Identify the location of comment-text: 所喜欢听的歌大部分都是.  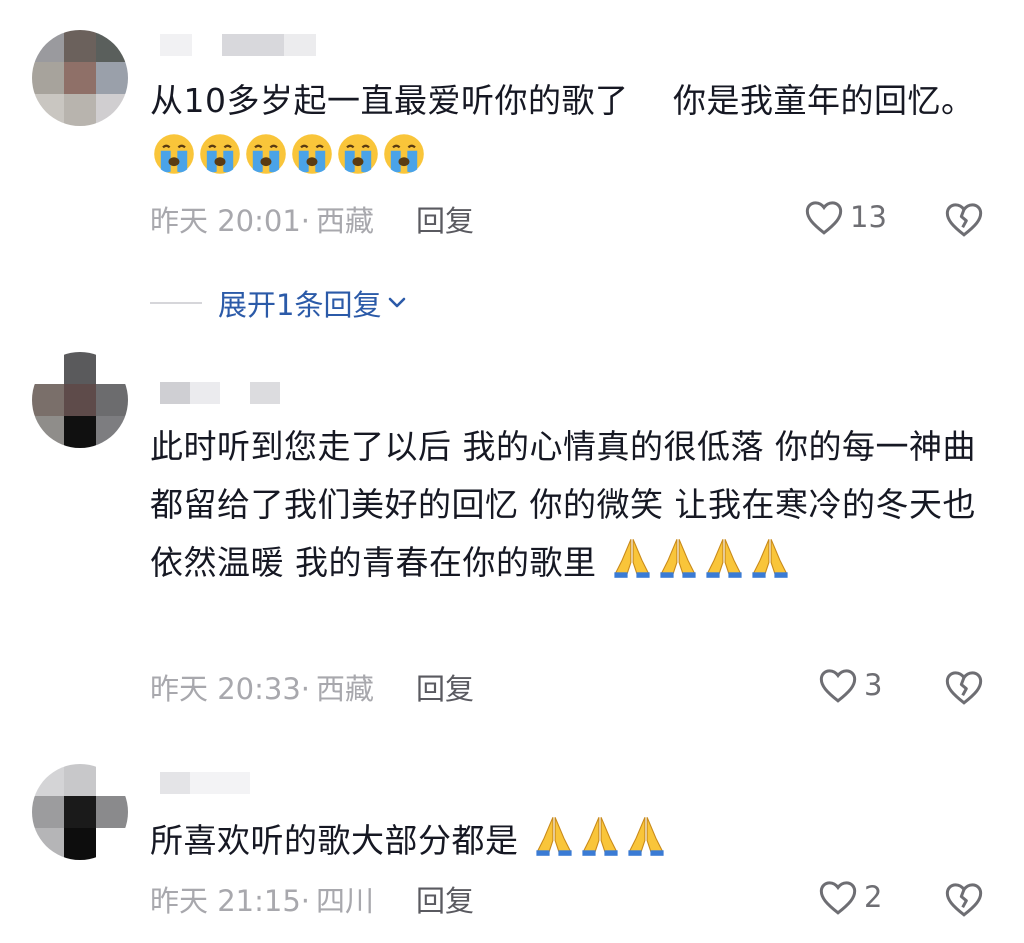
(565, 841).